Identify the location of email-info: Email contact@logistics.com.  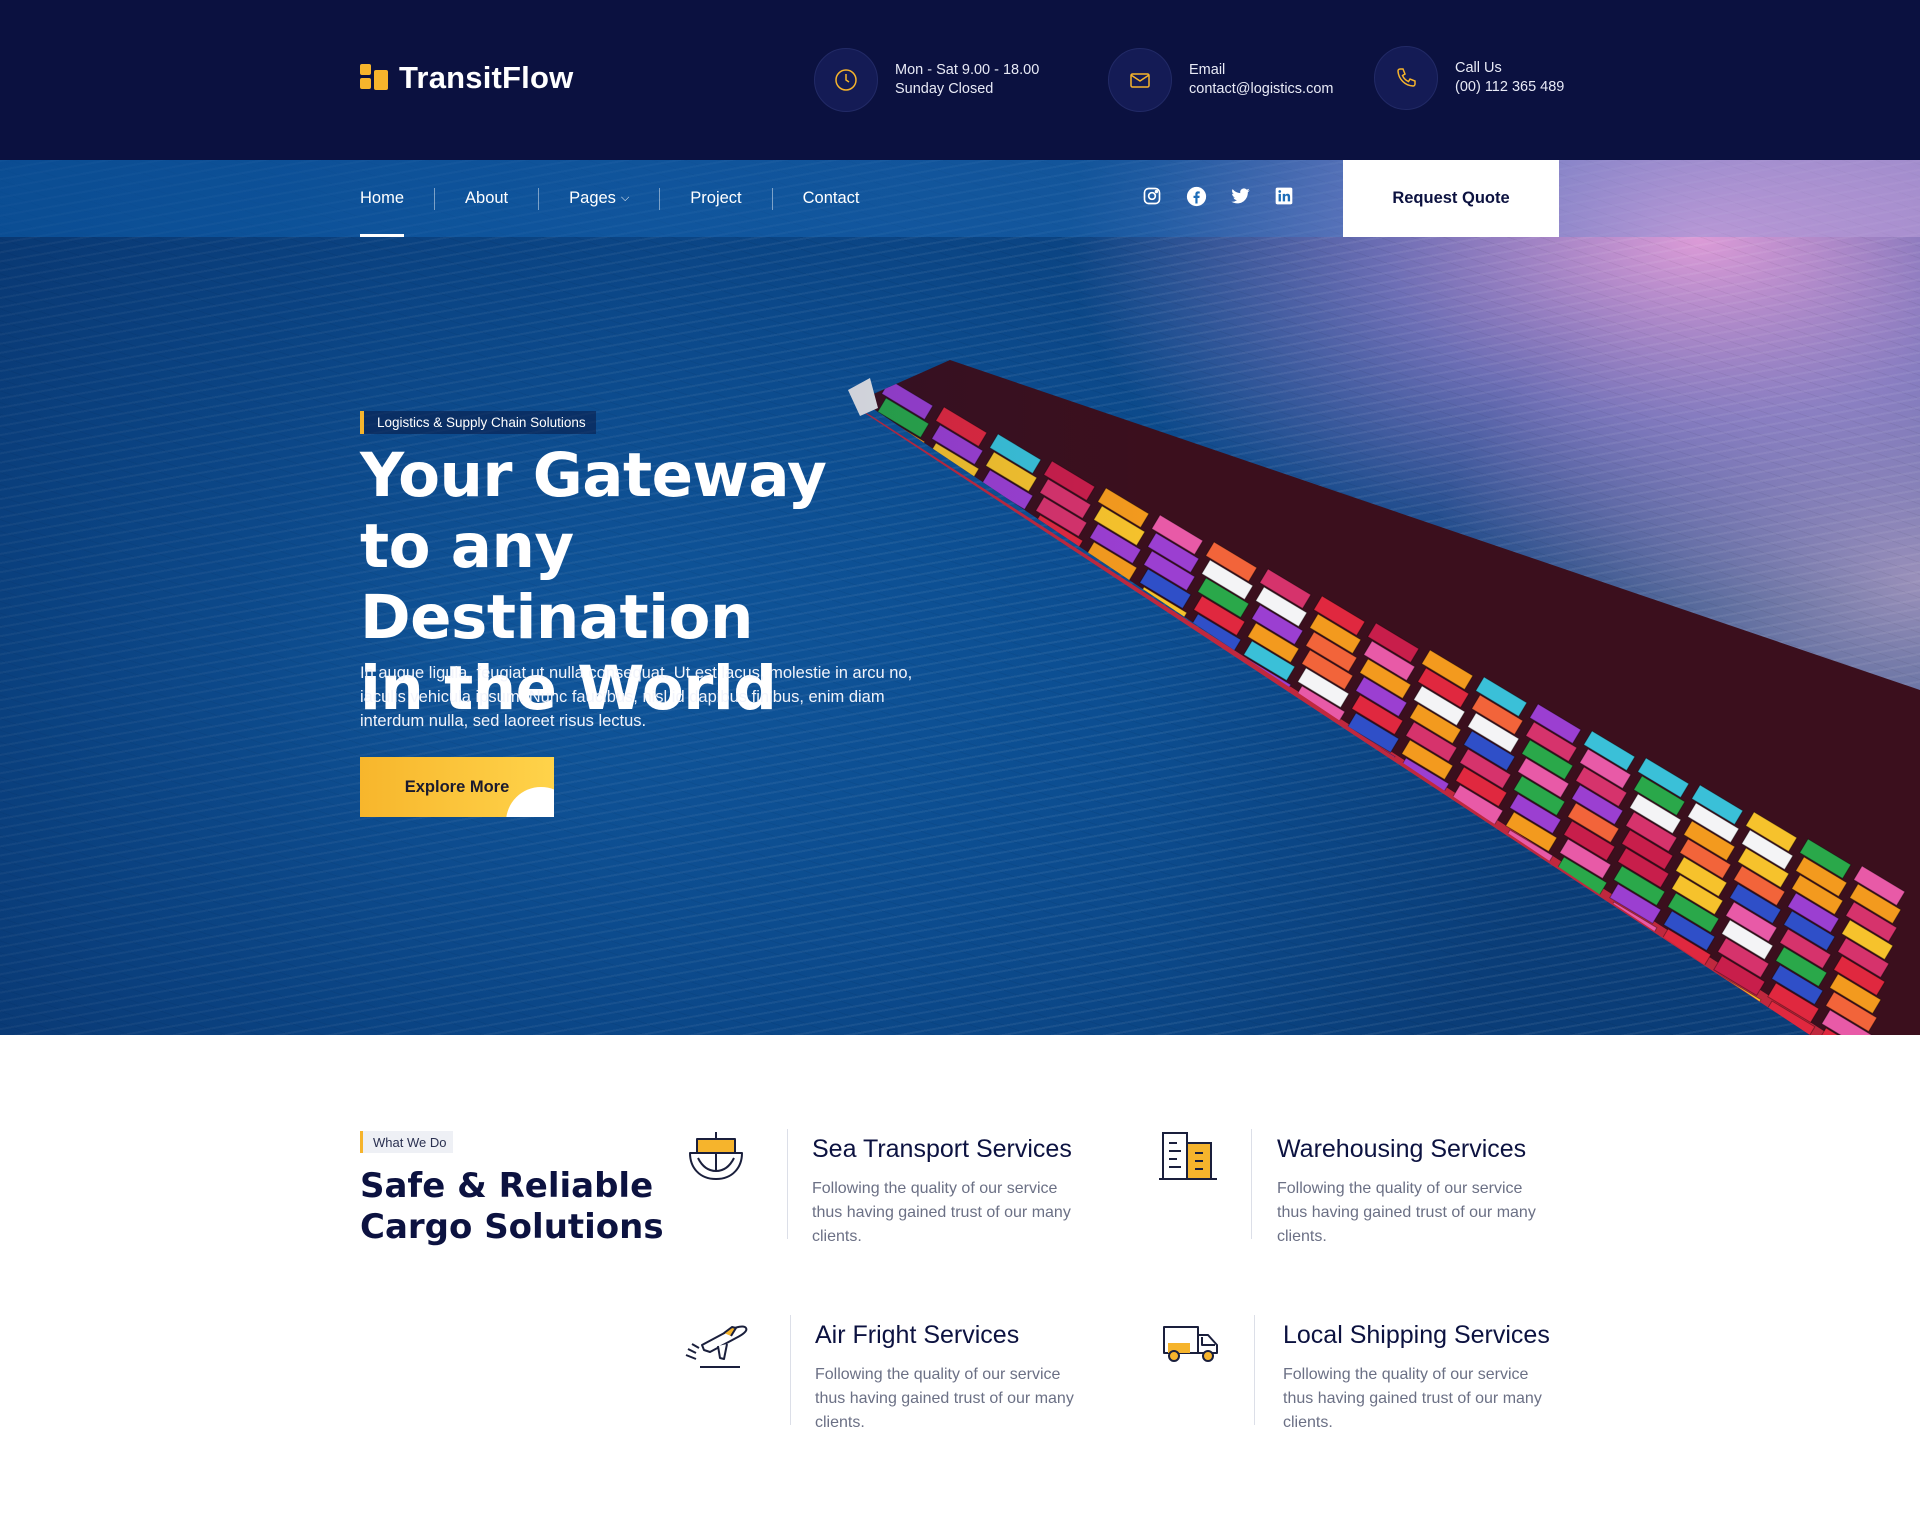
(1220, 80).